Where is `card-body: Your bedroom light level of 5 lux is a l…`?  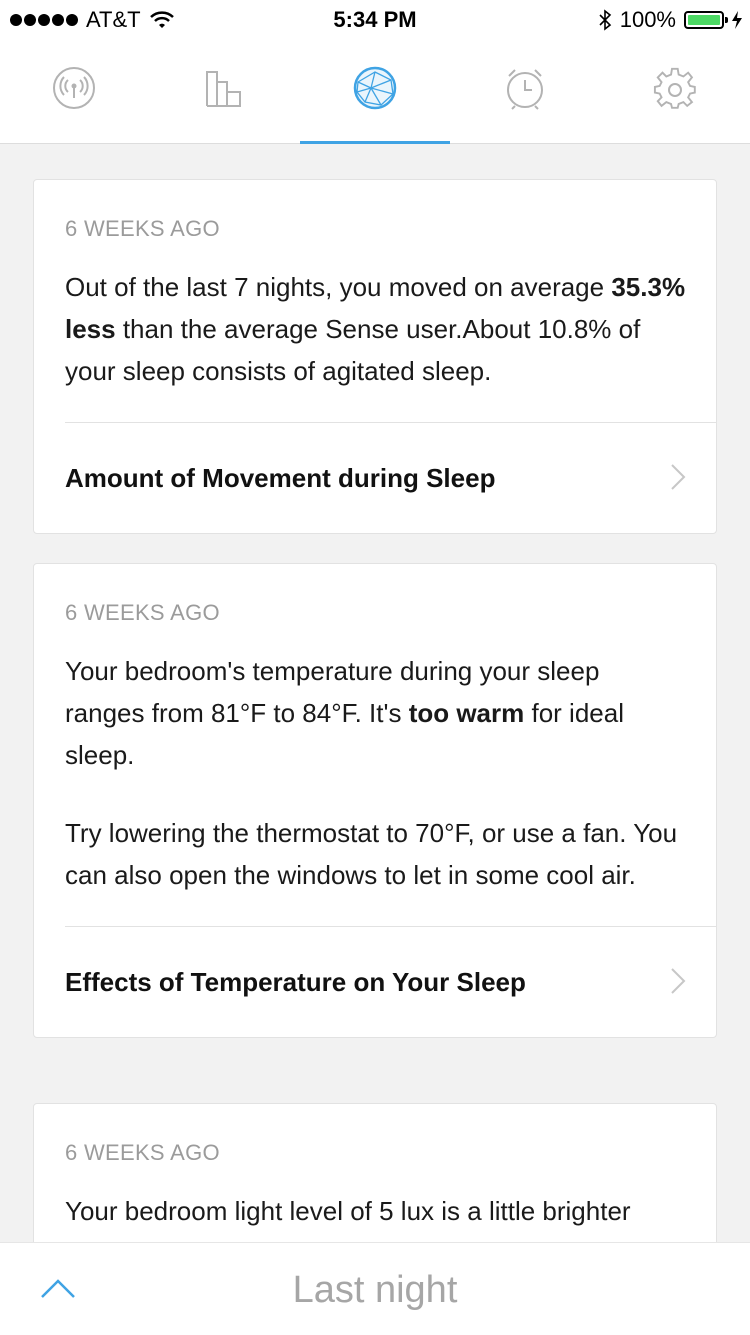
card-body: Your bedroom light level of 5 lux is a l… is located at coordinates (375, 1211).